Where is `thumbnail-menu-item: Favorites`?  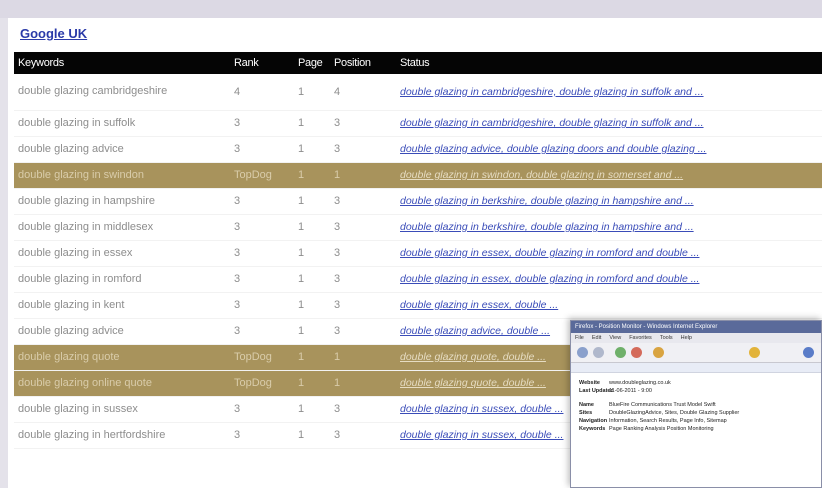 thumbnail-menu-item: Favorites is located at coordinates (640, 338).